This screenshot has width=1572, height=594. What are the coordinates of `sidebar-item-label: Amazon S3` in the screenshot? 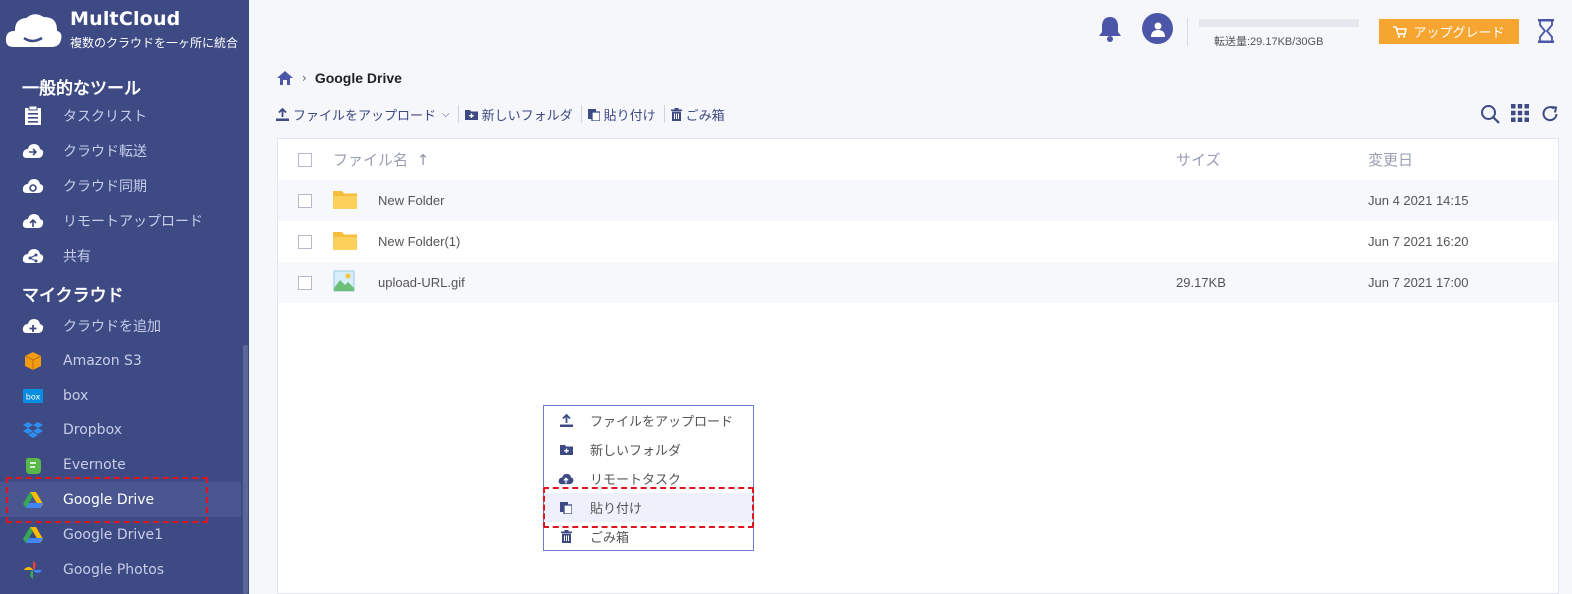 It's located at (102, 360).